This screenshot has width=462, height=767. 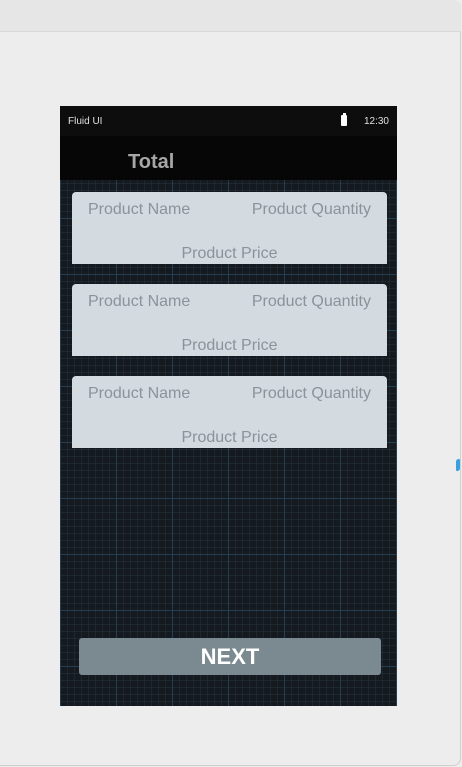 What do you see at coordinates (230, 656) in the screenshot?
I see `next-button: NEXT` at bounding box center [230, 656].